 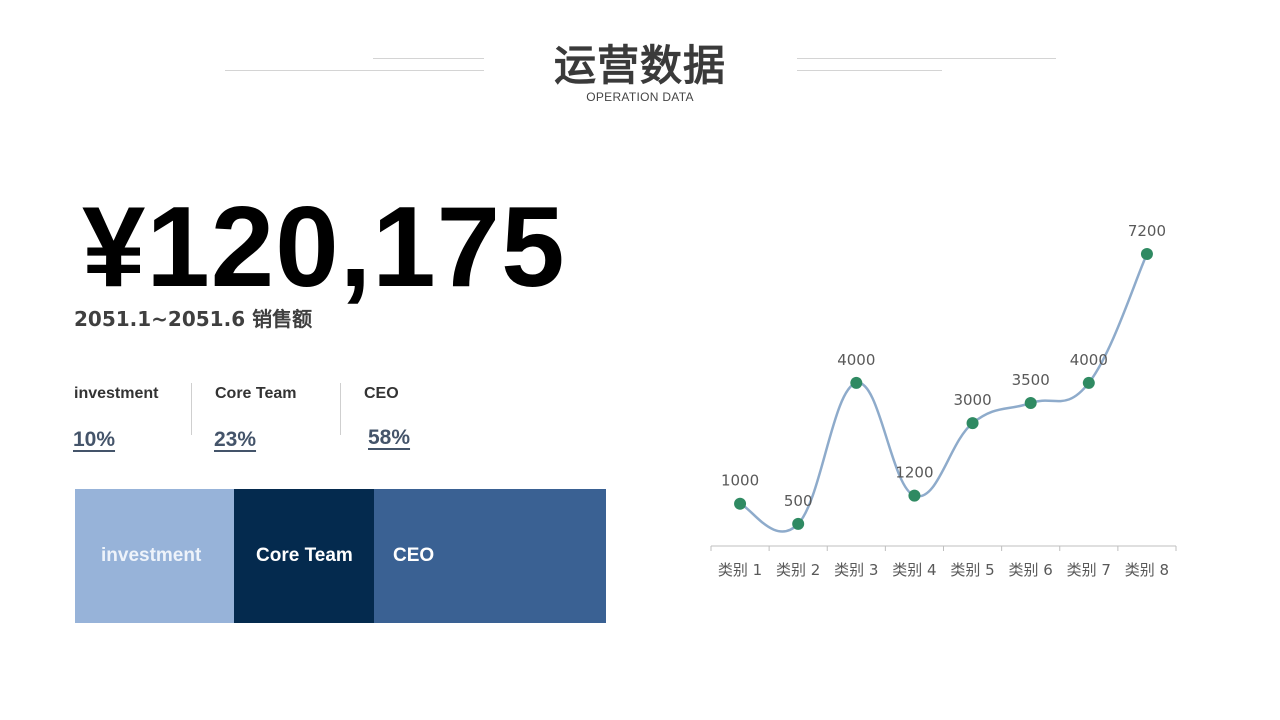 I want to click on category-label: 类别 7, so click(x=1089, y=570).